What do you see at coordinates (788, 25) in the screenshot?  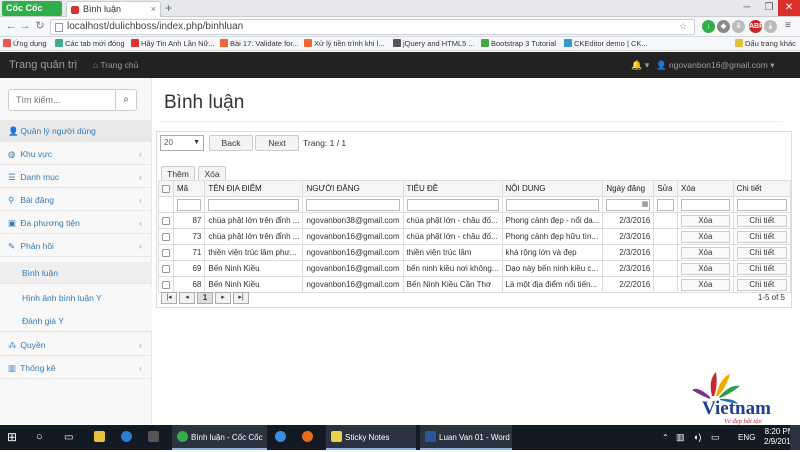 I see `menu-icon: ≡` at bounding box center [788, 25].